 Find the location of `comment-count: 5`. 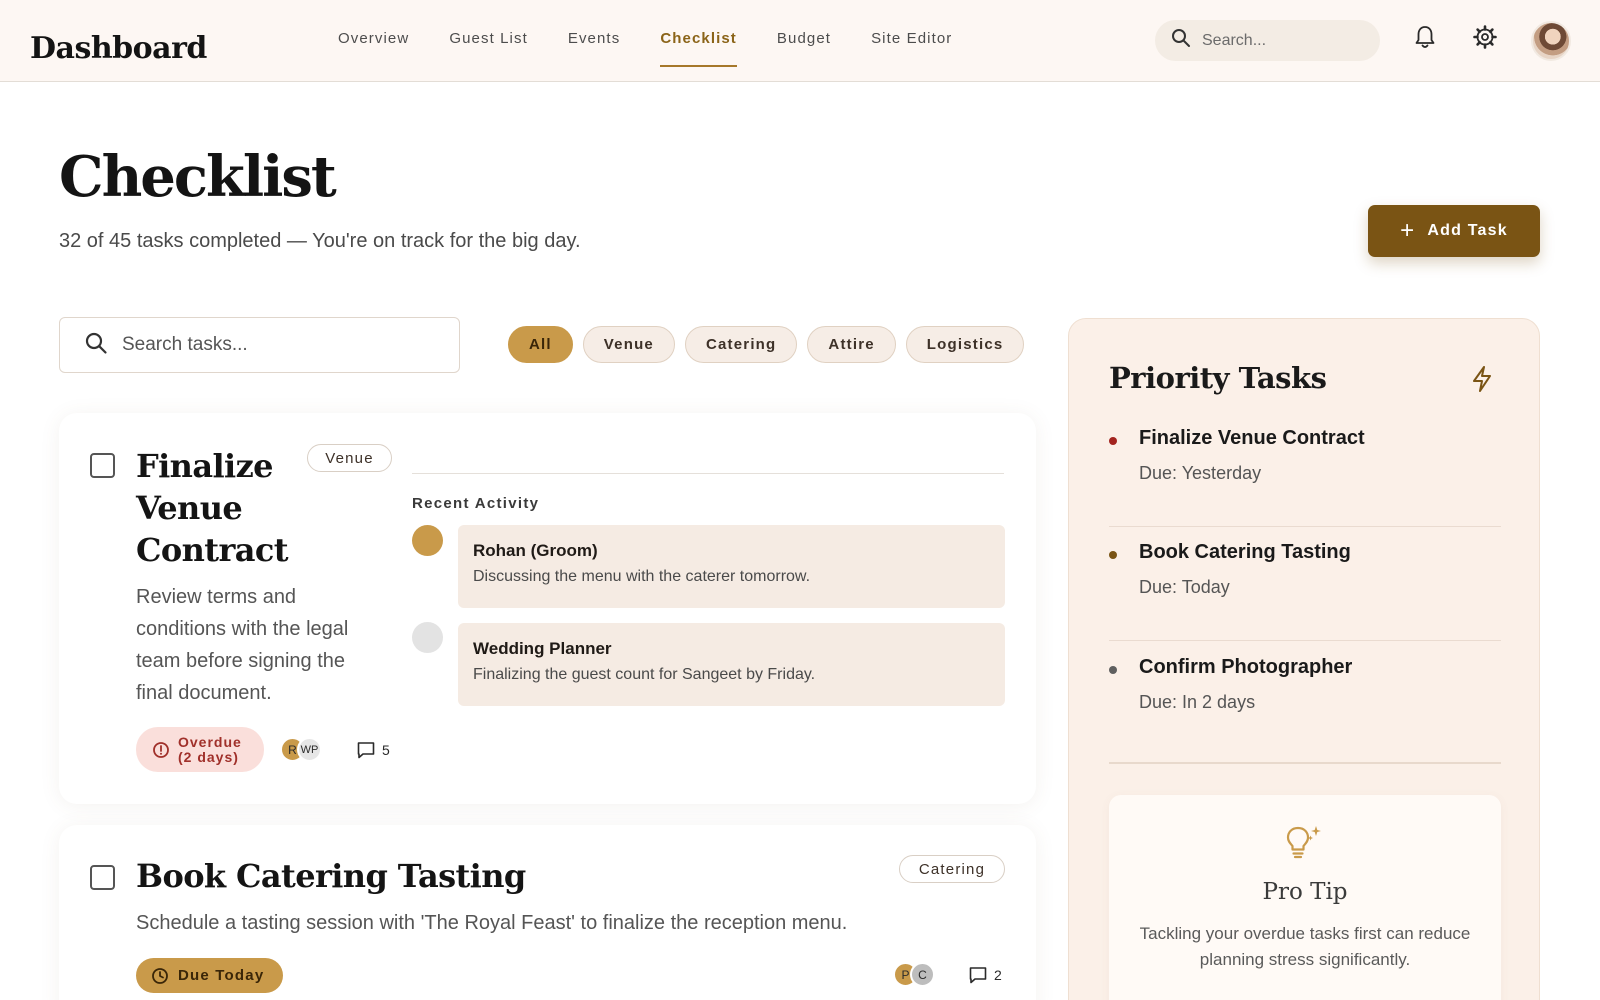

comment-count: 5 is located at coordinates (373, 750).